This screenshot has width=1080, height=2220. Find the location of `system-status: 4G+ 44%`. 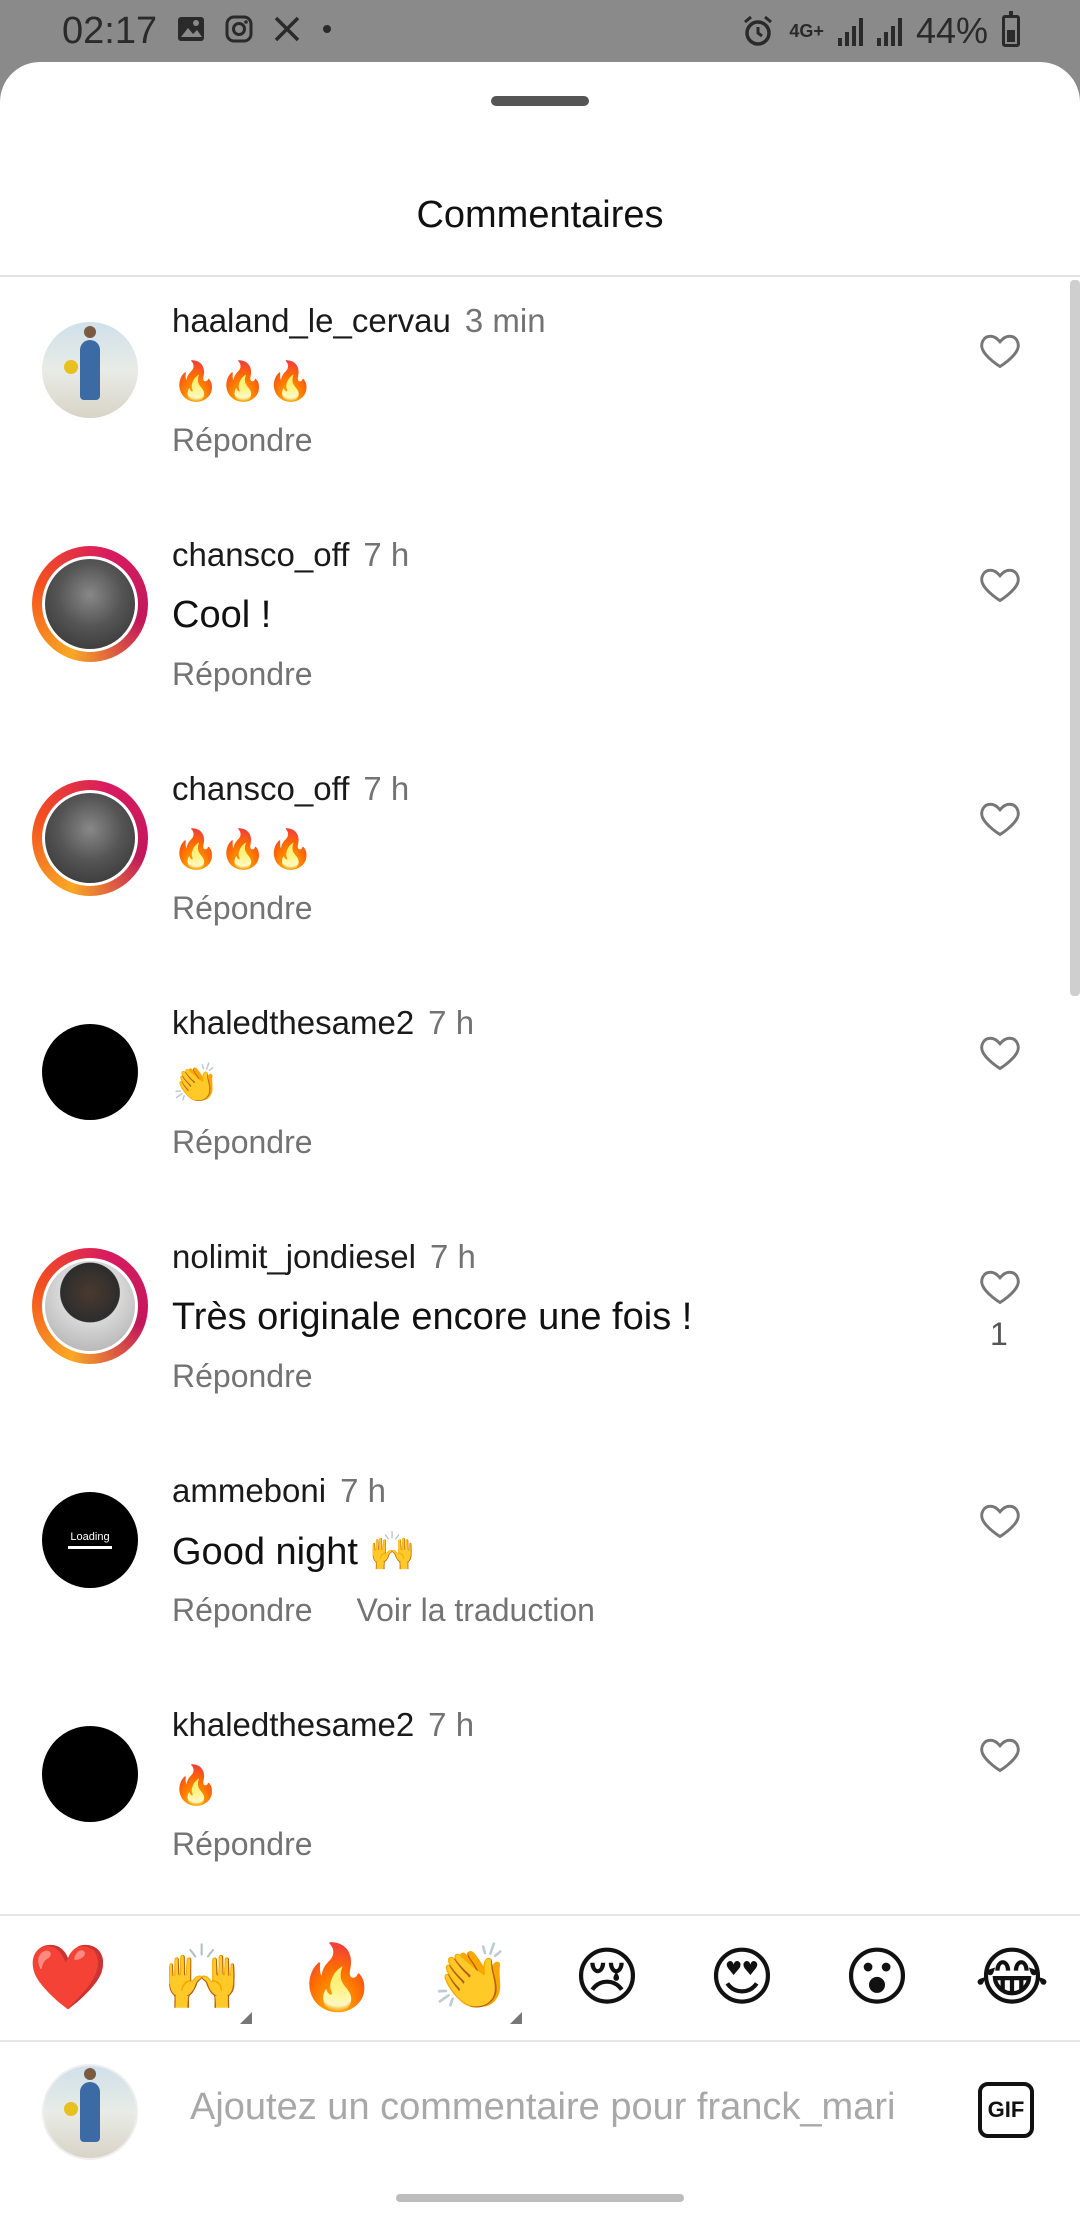

system-status: 4G+ 44% is located at coordinates (880, 31).